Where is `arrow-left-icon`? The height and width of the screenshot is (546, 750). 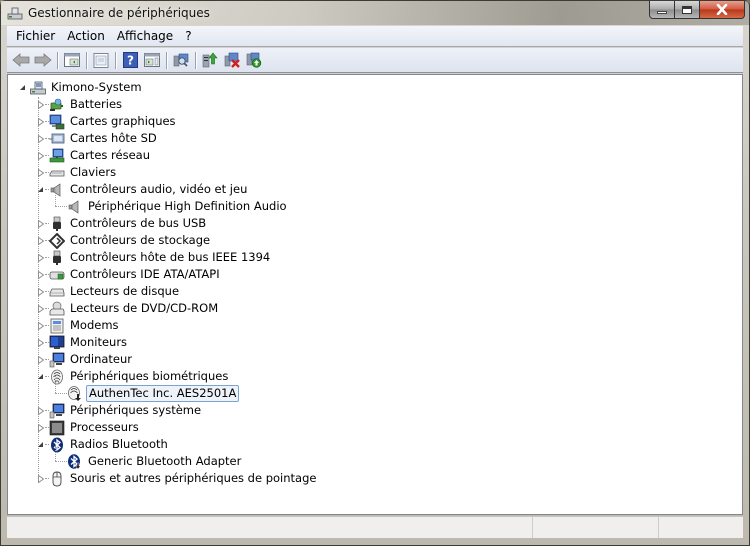
arrow-left-icon is located at coordinates (21, 60).